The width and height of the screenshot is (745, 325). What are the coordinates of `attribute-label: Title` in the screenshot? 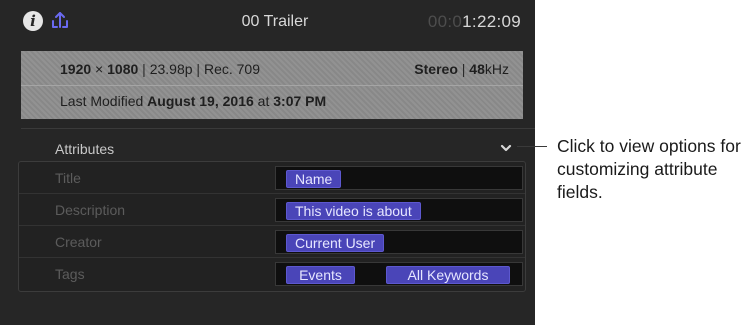 It's located at (68, 178).